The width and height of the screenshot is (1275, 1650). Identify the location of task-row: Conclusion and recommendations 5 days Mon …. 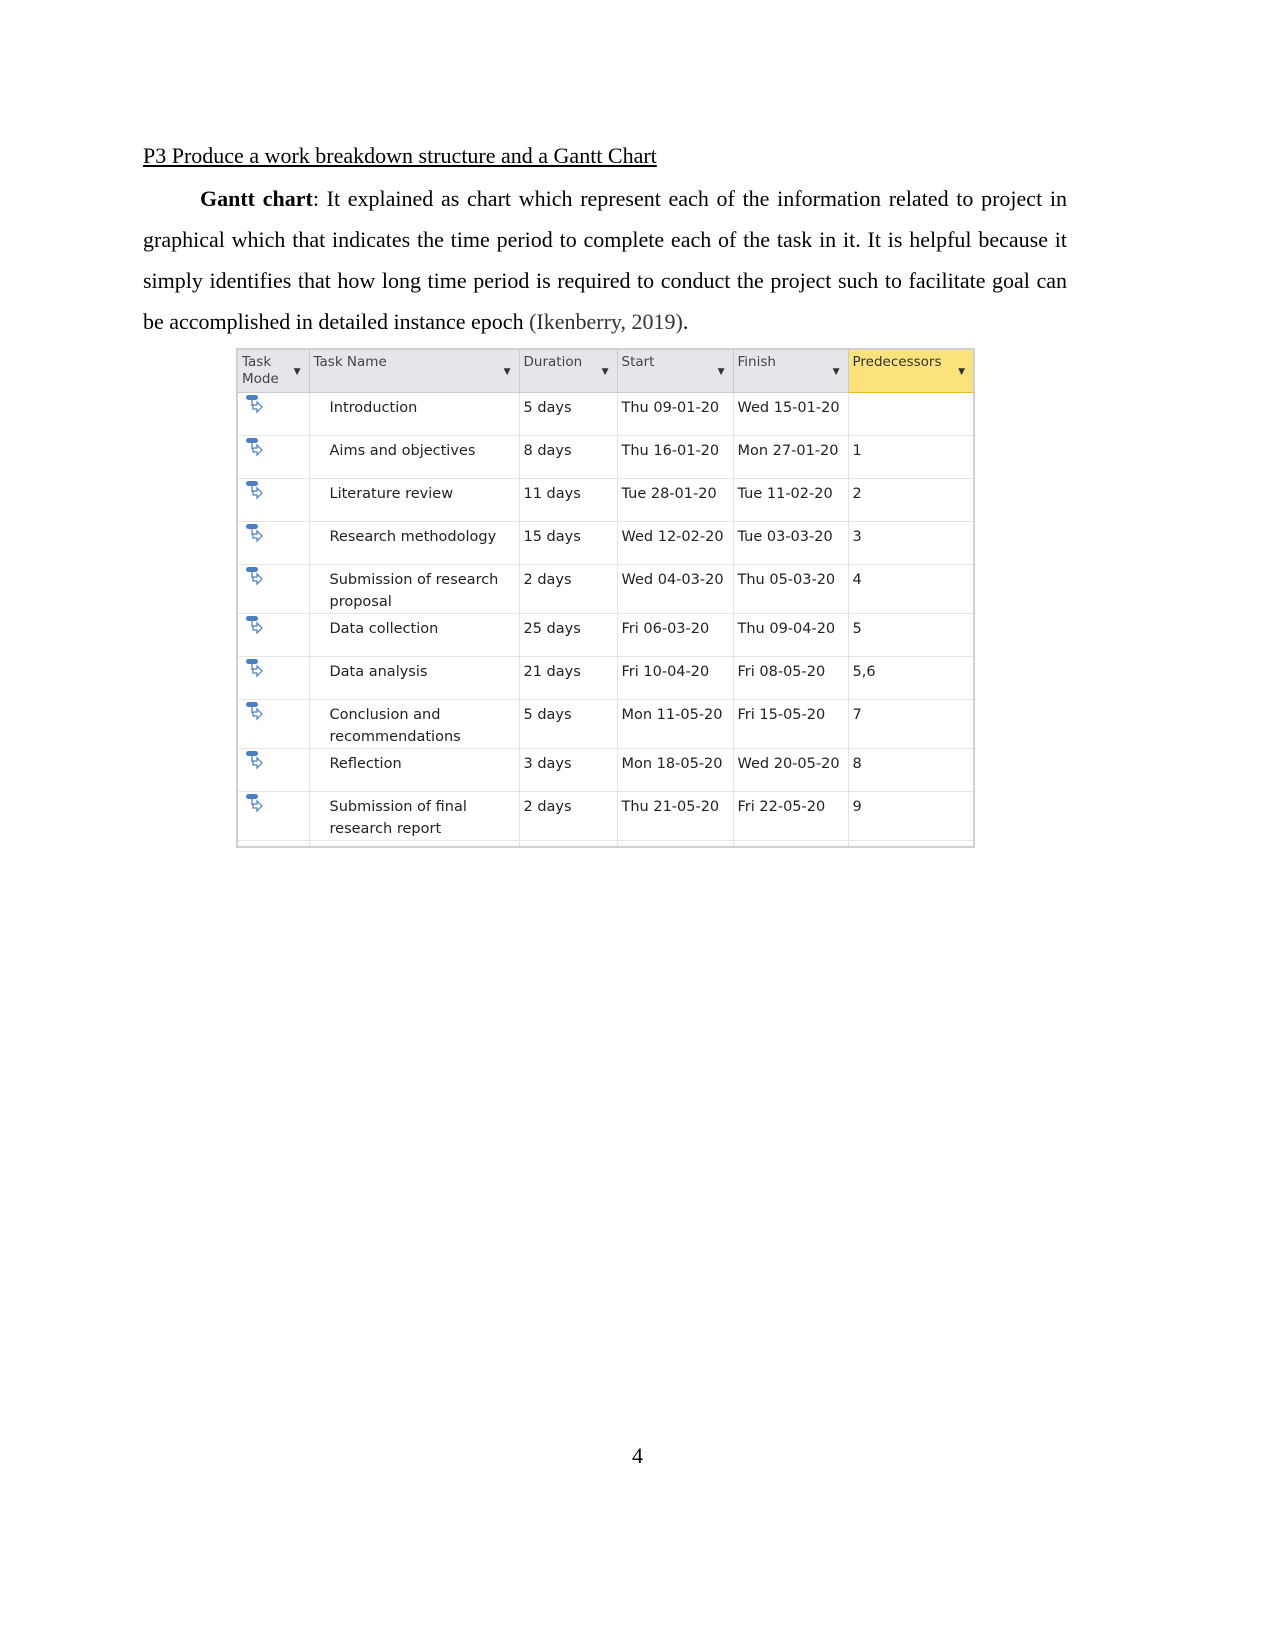
(605, 724).